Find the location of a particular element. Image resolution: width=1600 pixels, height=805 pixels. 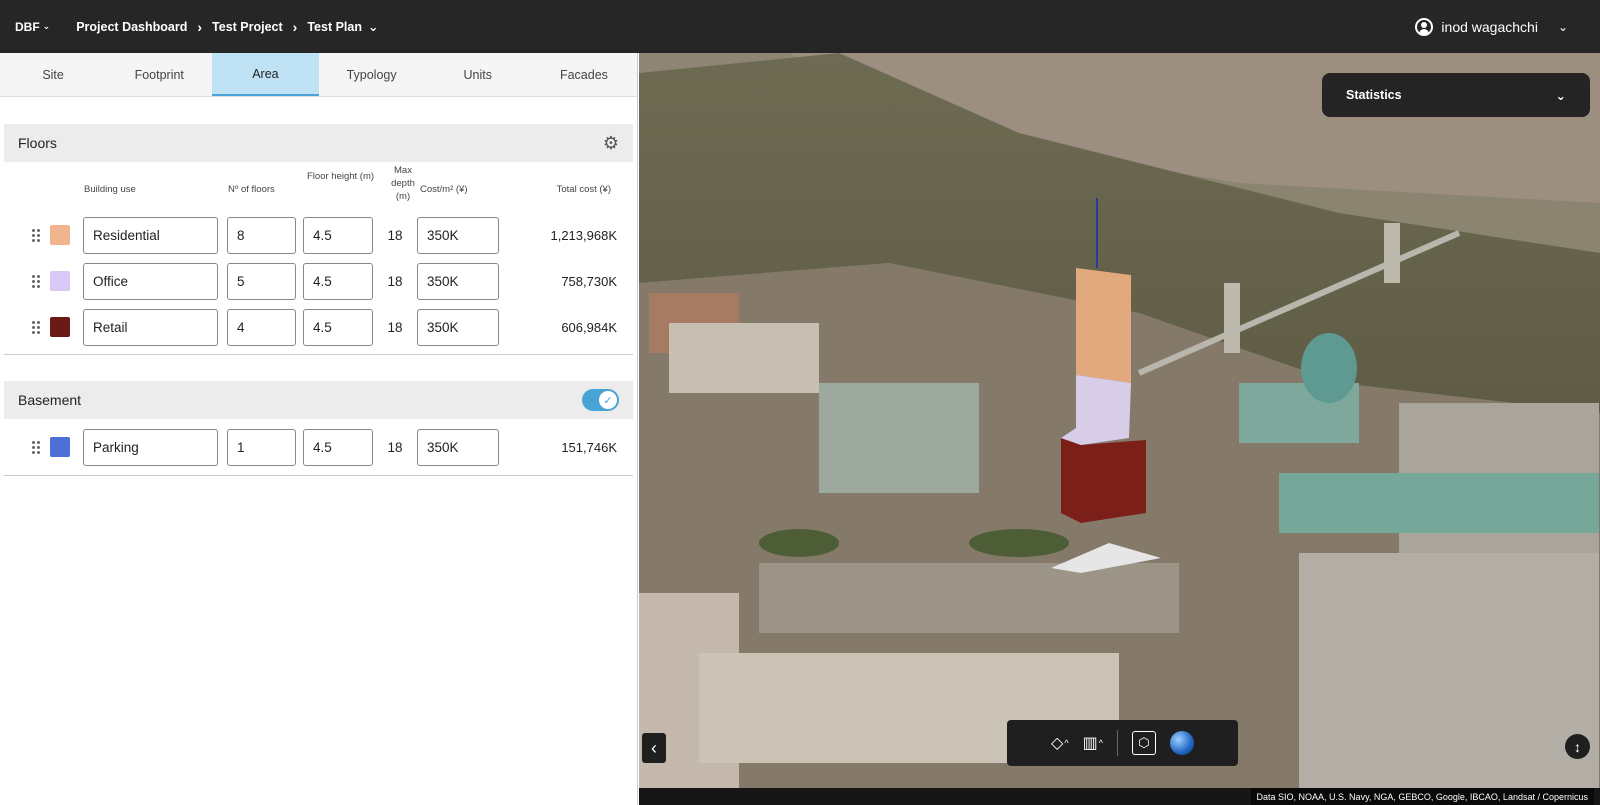

statistics-label: Statistics is located at coordinates (1374, 95).